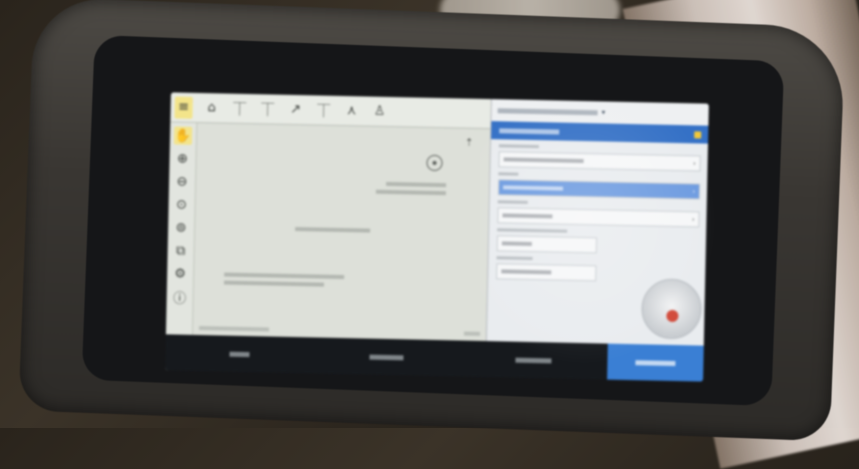 The height and width of the screenshot is (469, 859). Describe the element at coordinates (534, 360) in the screenshot. I see `softkey-options` at that location.